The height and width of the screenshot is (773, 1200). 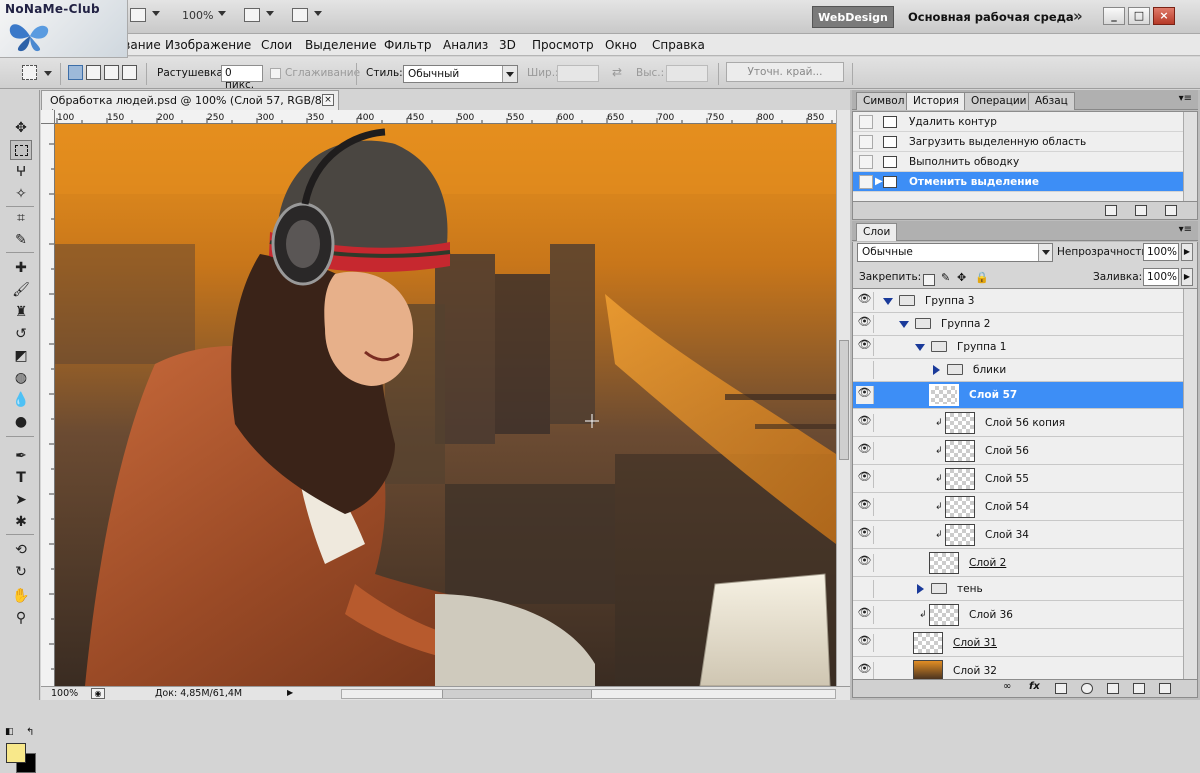 I want to click on layer-group-row: блики, so click(x=1018, y=370).